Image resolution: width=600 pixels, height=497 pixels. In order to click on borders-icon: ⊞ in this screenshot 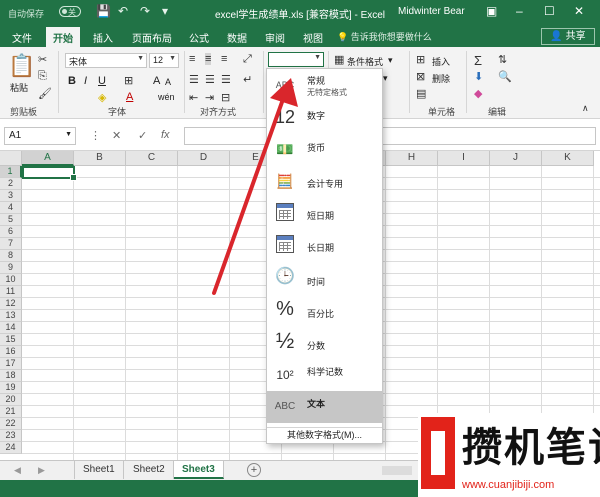, I will do `click(128, 80)`.